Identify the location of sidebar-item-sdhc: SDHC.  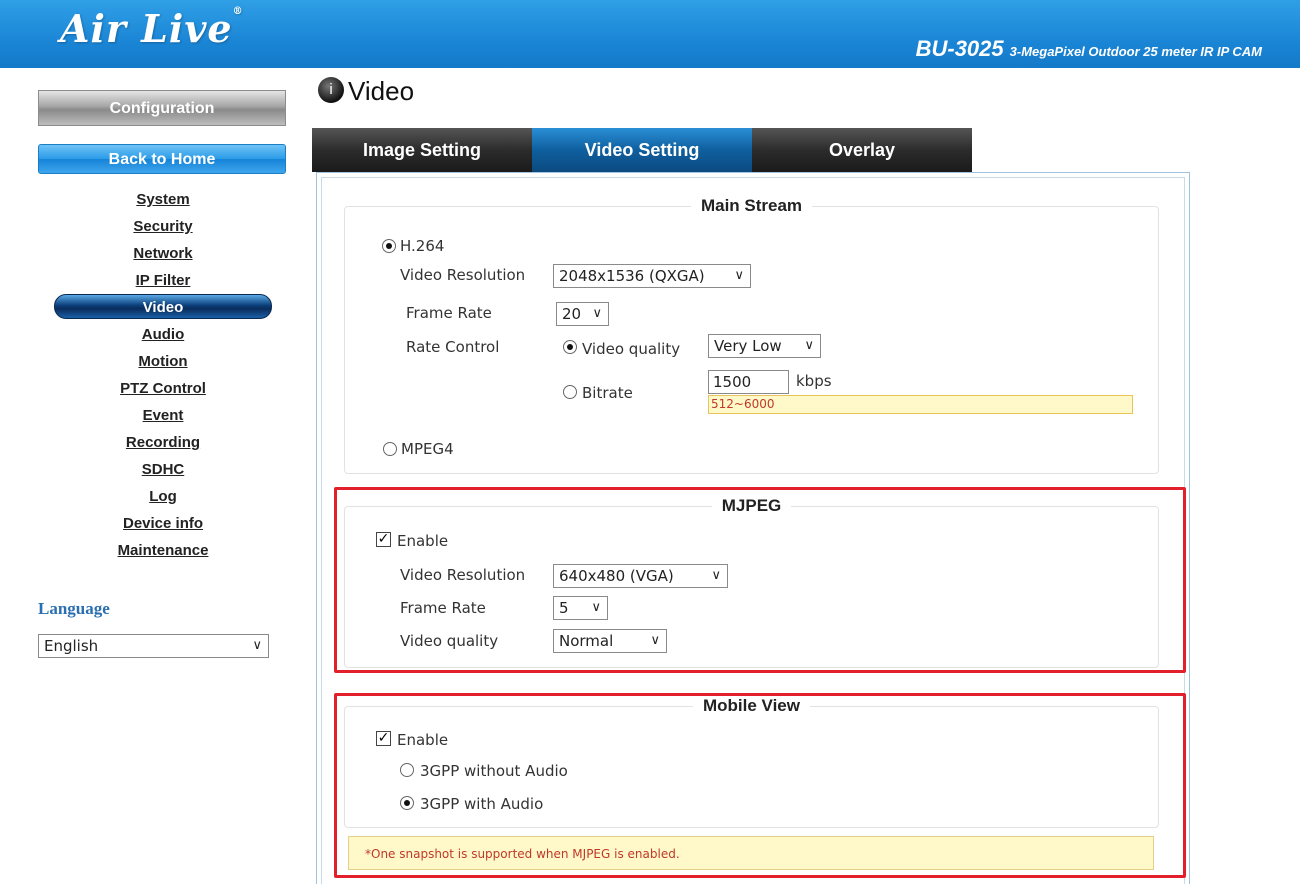
(163, 469).